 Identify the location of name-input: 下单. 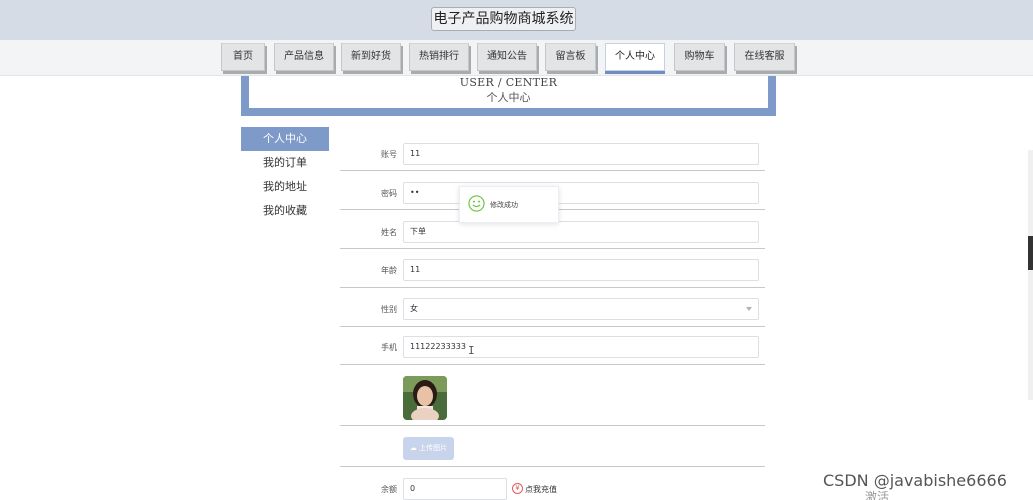
(581, 232).